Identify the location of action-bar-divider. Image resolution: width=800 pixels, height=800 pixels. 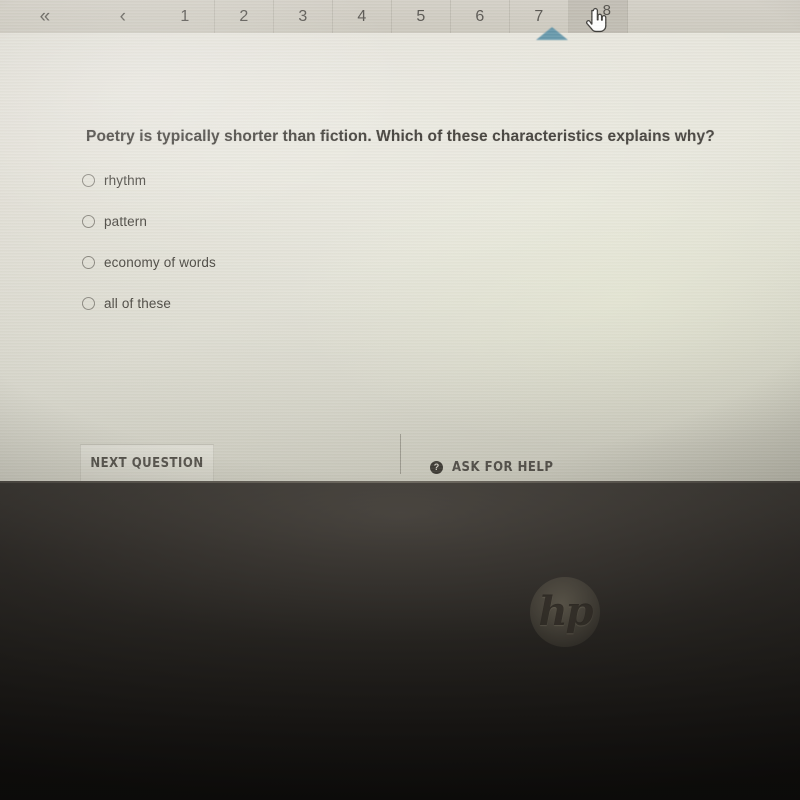
(400, 454).